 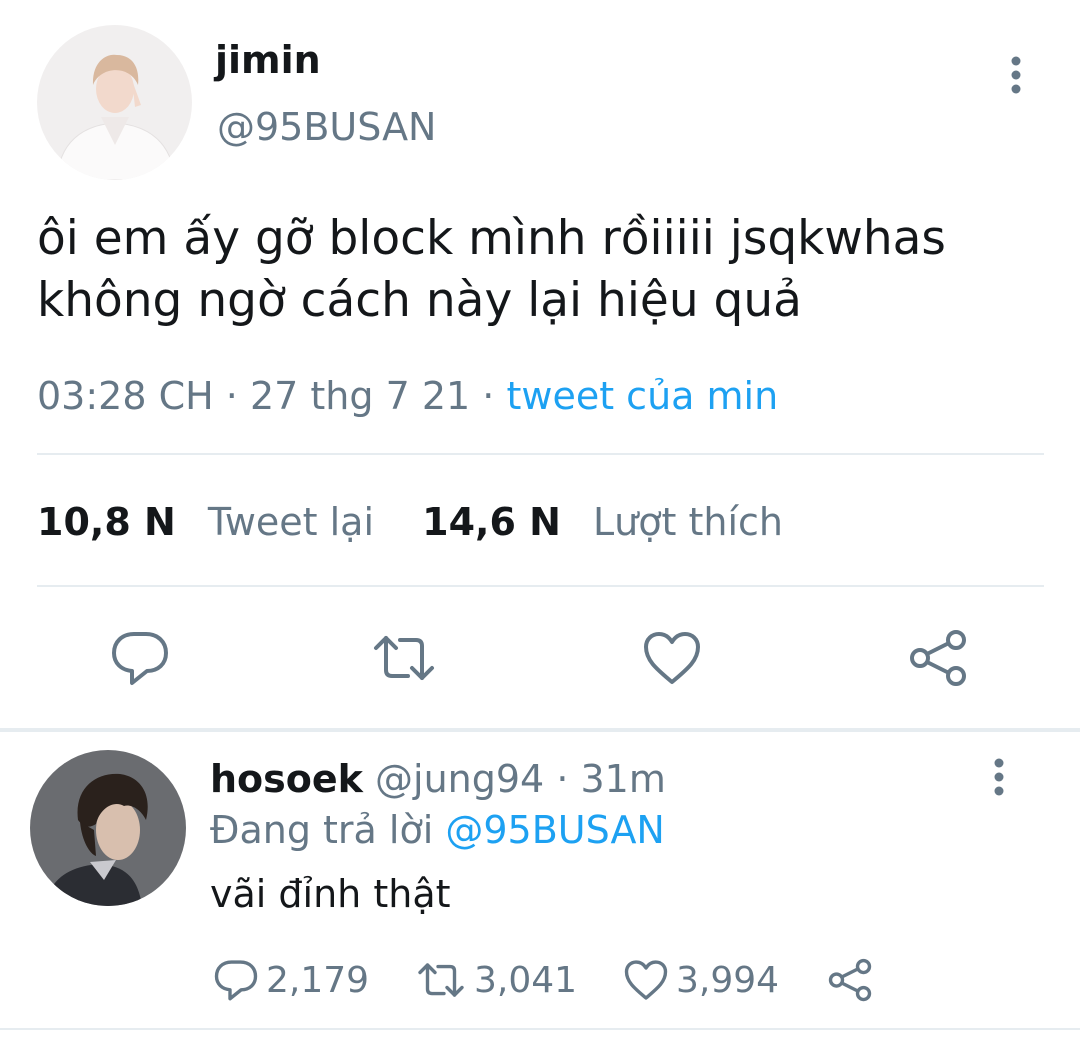 What do you see at coordinates (540, 730) in the screenshot?
I see `section-divider` at bounding box center [540, 730].